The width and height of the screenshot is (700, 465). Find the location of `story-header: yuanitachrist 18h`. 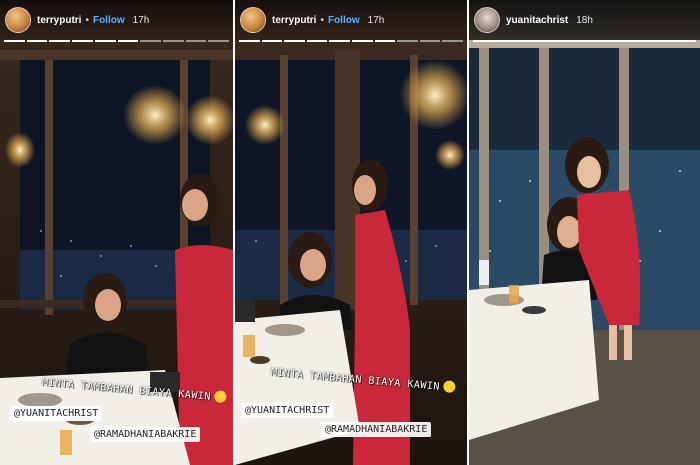

story-header: yuanitachrist 18h is located at coordinates (584, 20).